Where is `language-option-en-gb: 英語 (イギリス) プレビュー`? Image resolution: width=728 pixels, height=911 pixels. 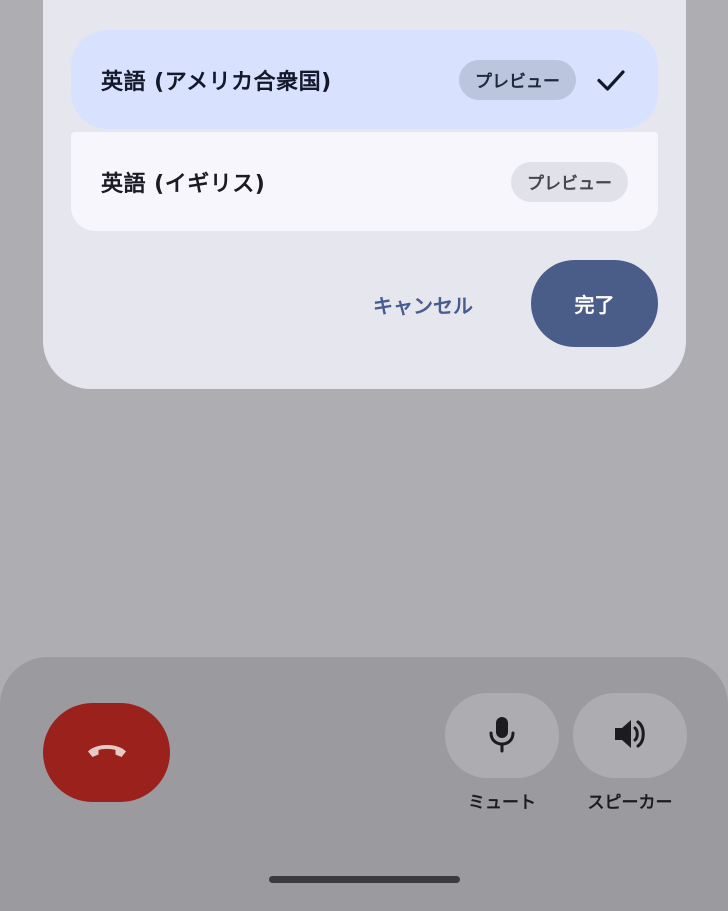
language-option-en-gb: 英語 (イギリス) プレビュー is located at coordinates (364, 181).